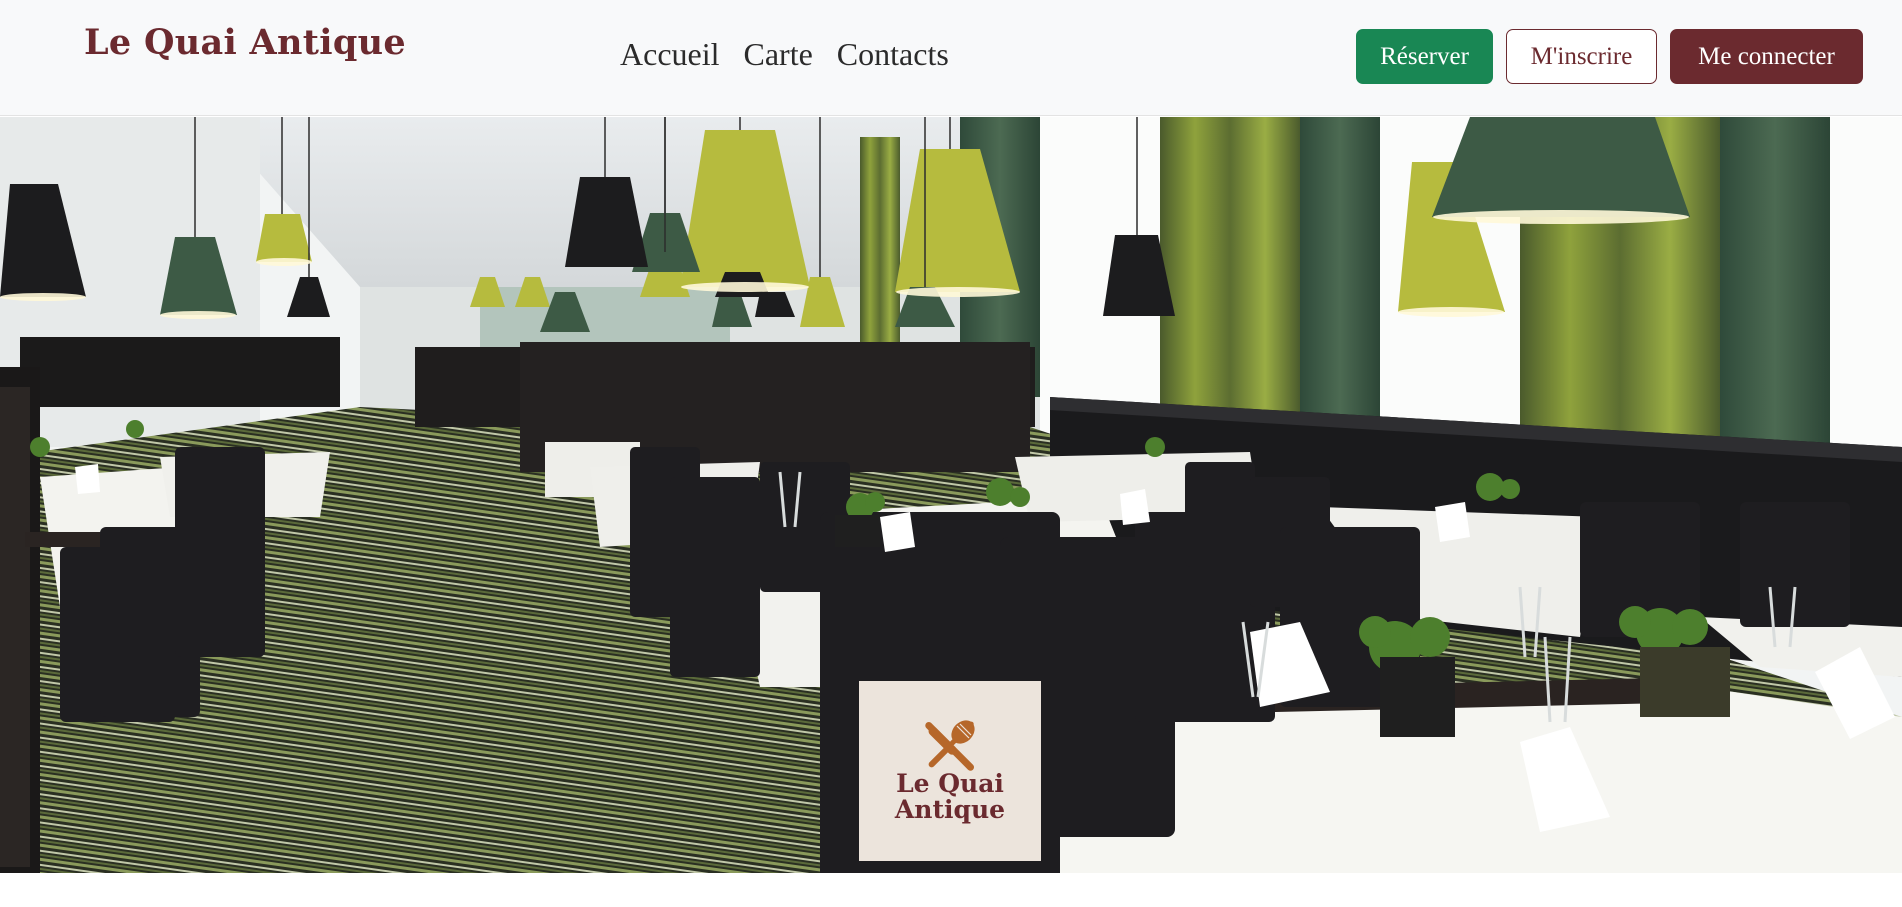  Describe the element at coordinates (893, 54) in the screenshot. I see `nav-link-contacts: Contacts` at that location.